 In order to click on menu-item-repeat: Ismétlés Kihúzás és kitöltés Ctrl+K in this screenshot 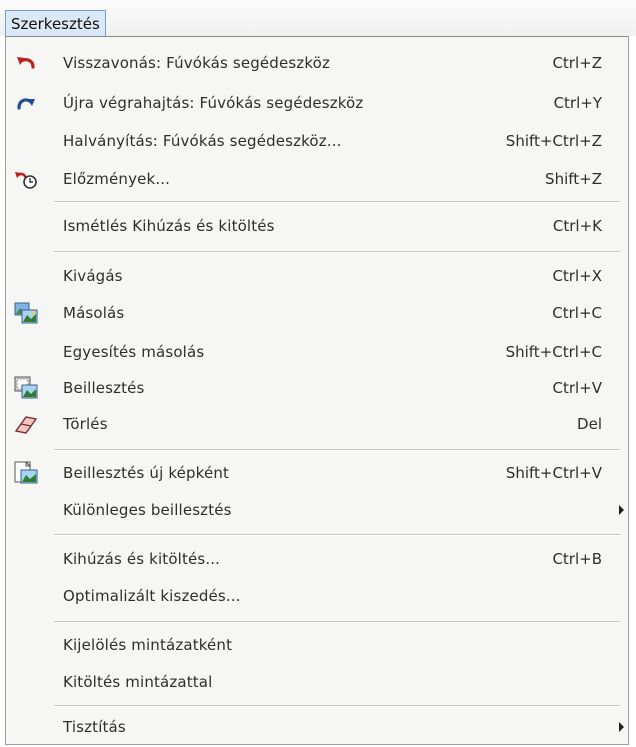, I will do `click(317, 226)`.